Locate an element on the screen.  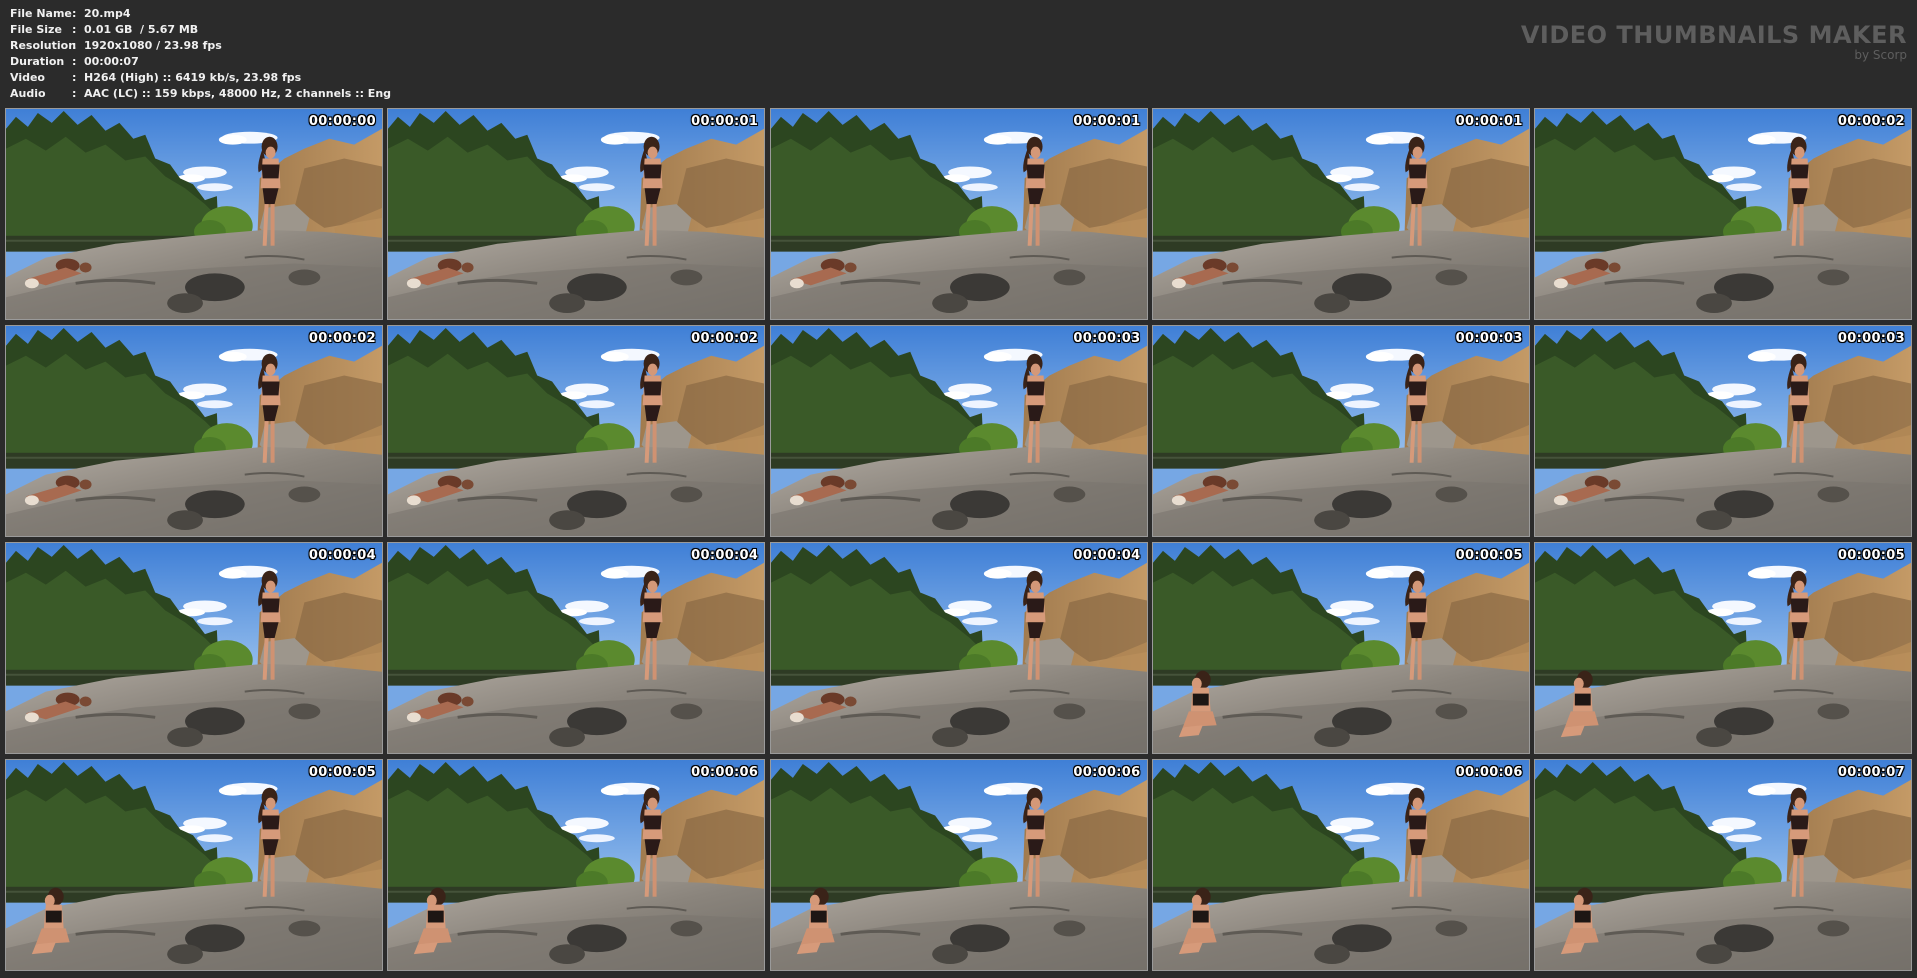
info-value: 20.mp4 is located at coordinates (107, 13).